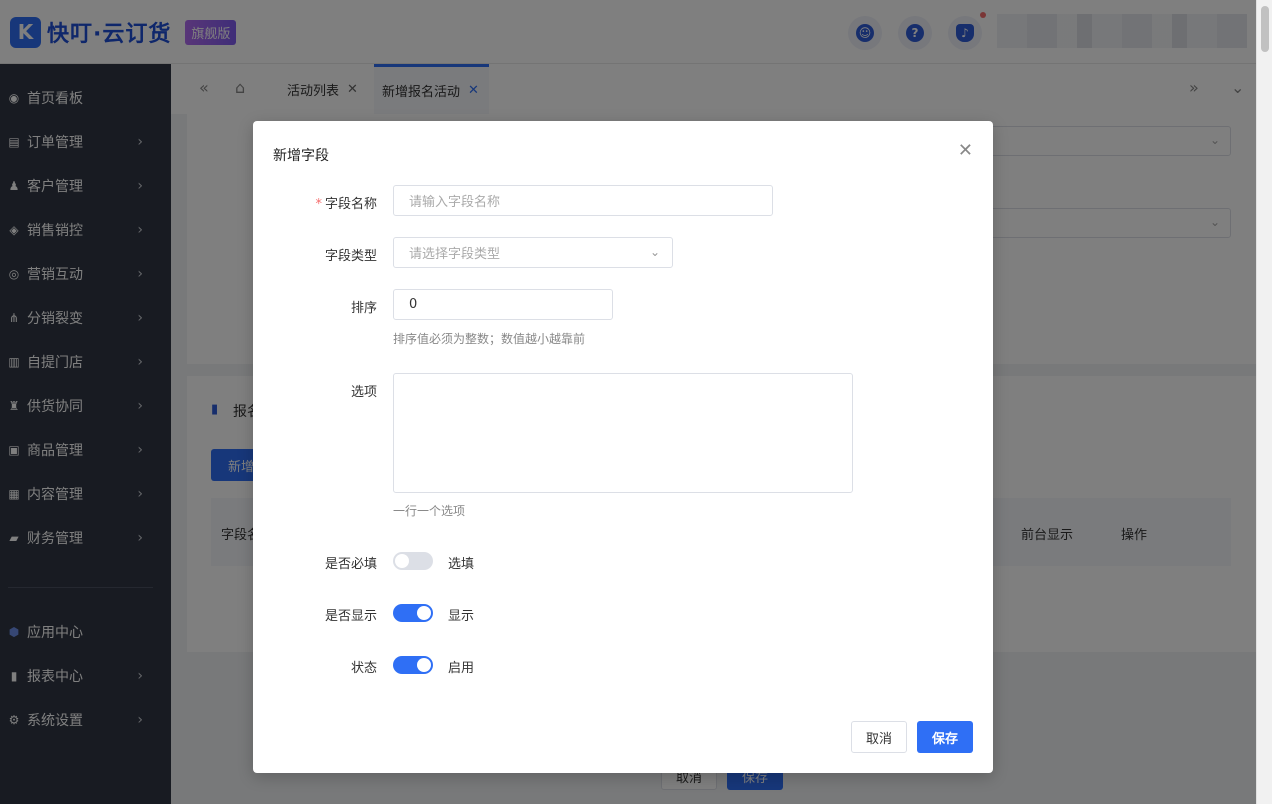  What do you see at coordinates (350, 616) in the screenshot?
I see `visible-label: 是否显示` at bounding box center [350, 616].